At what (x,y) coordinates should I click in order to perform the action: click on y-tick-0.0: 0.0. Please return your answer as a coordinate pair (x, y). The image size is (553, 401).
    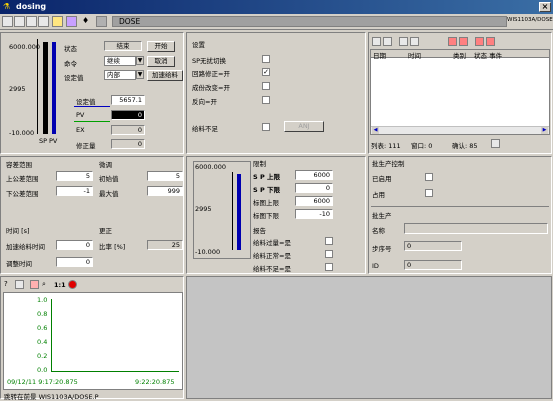
    Looking at the image, I should click on (42, 370).